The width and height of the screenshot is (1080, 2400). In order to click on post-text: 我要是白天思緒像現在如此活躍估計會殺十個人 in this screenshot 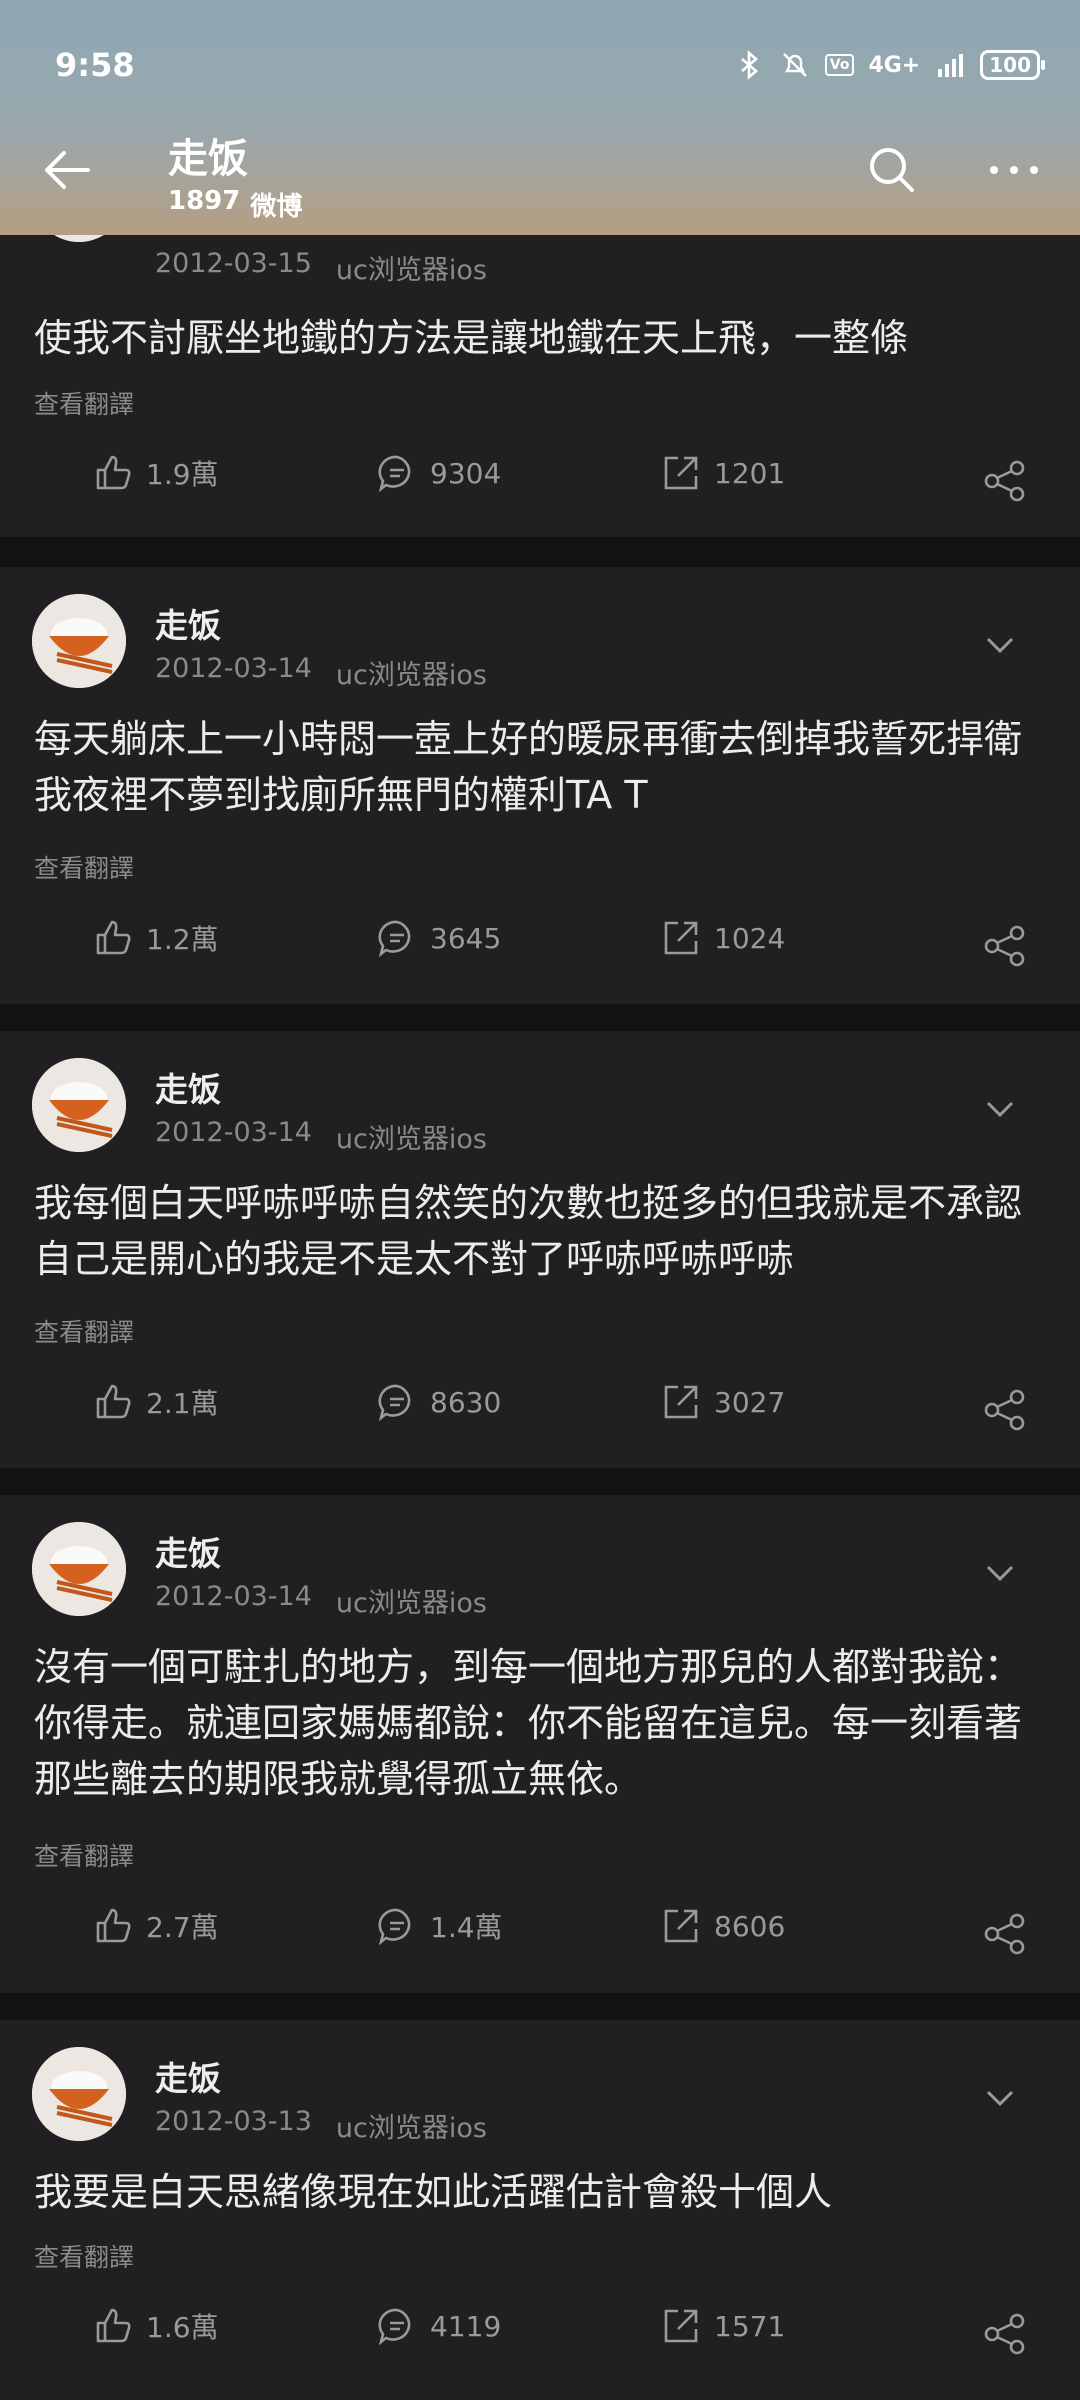, I will do `click(433, 2192)`.